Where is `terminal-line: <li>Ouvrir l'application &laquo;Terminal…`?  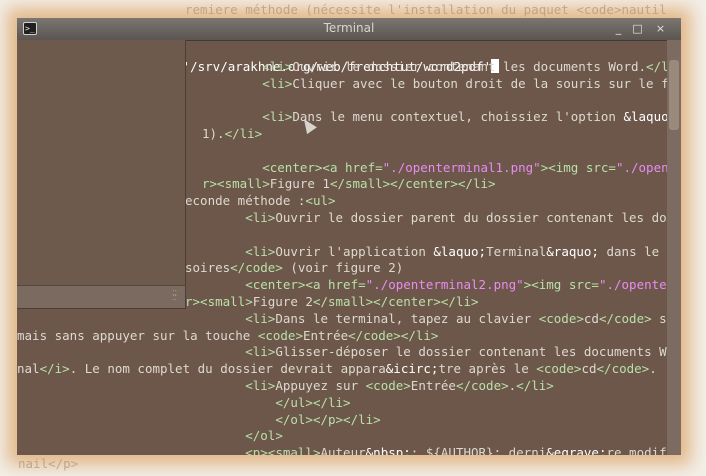 terminal-line: <li>Ouvrir l'application &laquo;Terminal… is located at coordinates (433, 252).